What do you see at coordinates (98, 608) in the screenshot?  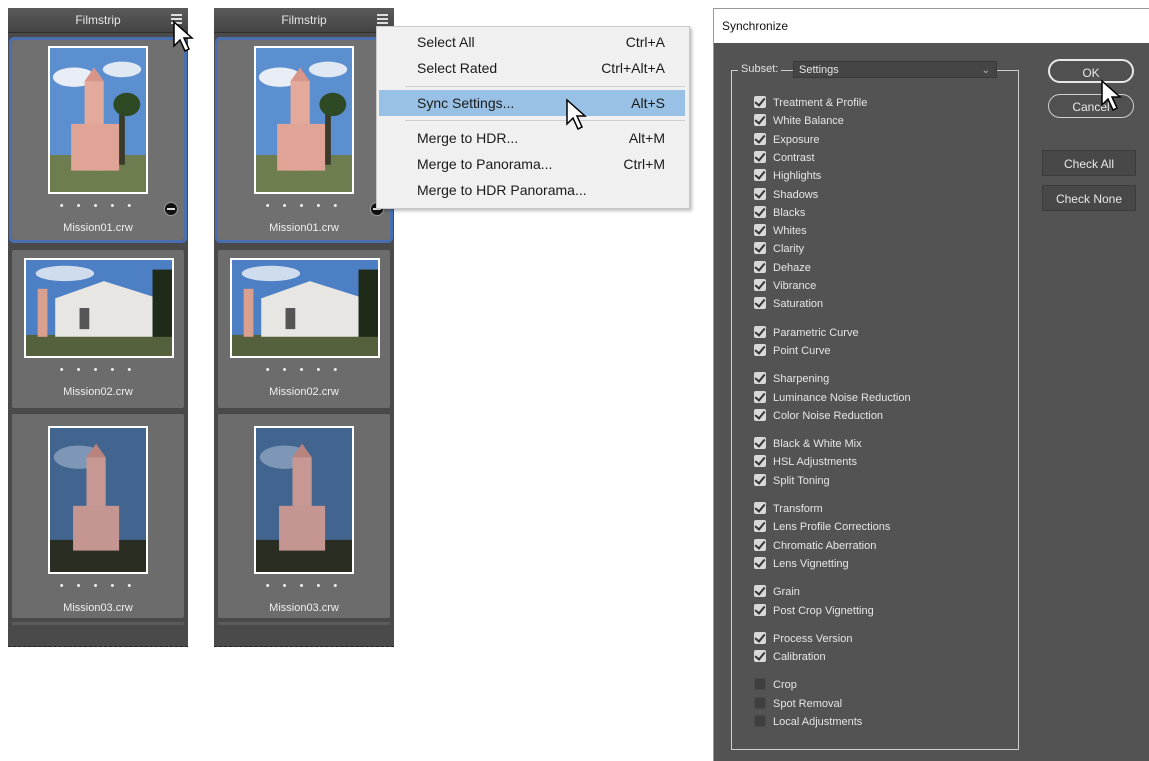 I see `filename-label: Mission03.crw` at bounding box center [98, 608].